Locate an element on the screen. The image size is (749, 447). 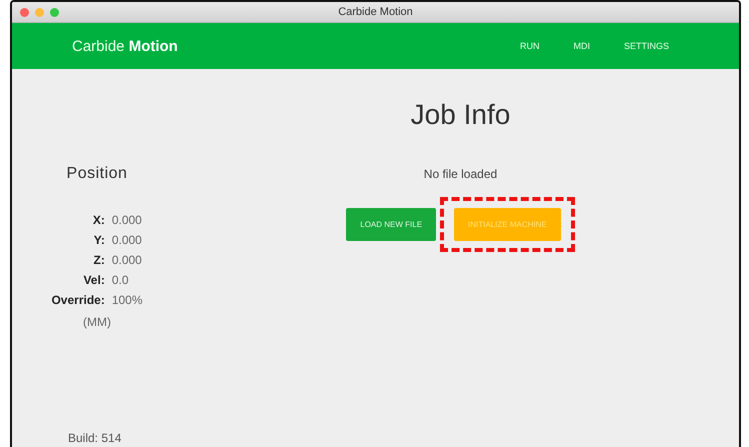
units-label: (MM) is located at coordinates (97, 322).